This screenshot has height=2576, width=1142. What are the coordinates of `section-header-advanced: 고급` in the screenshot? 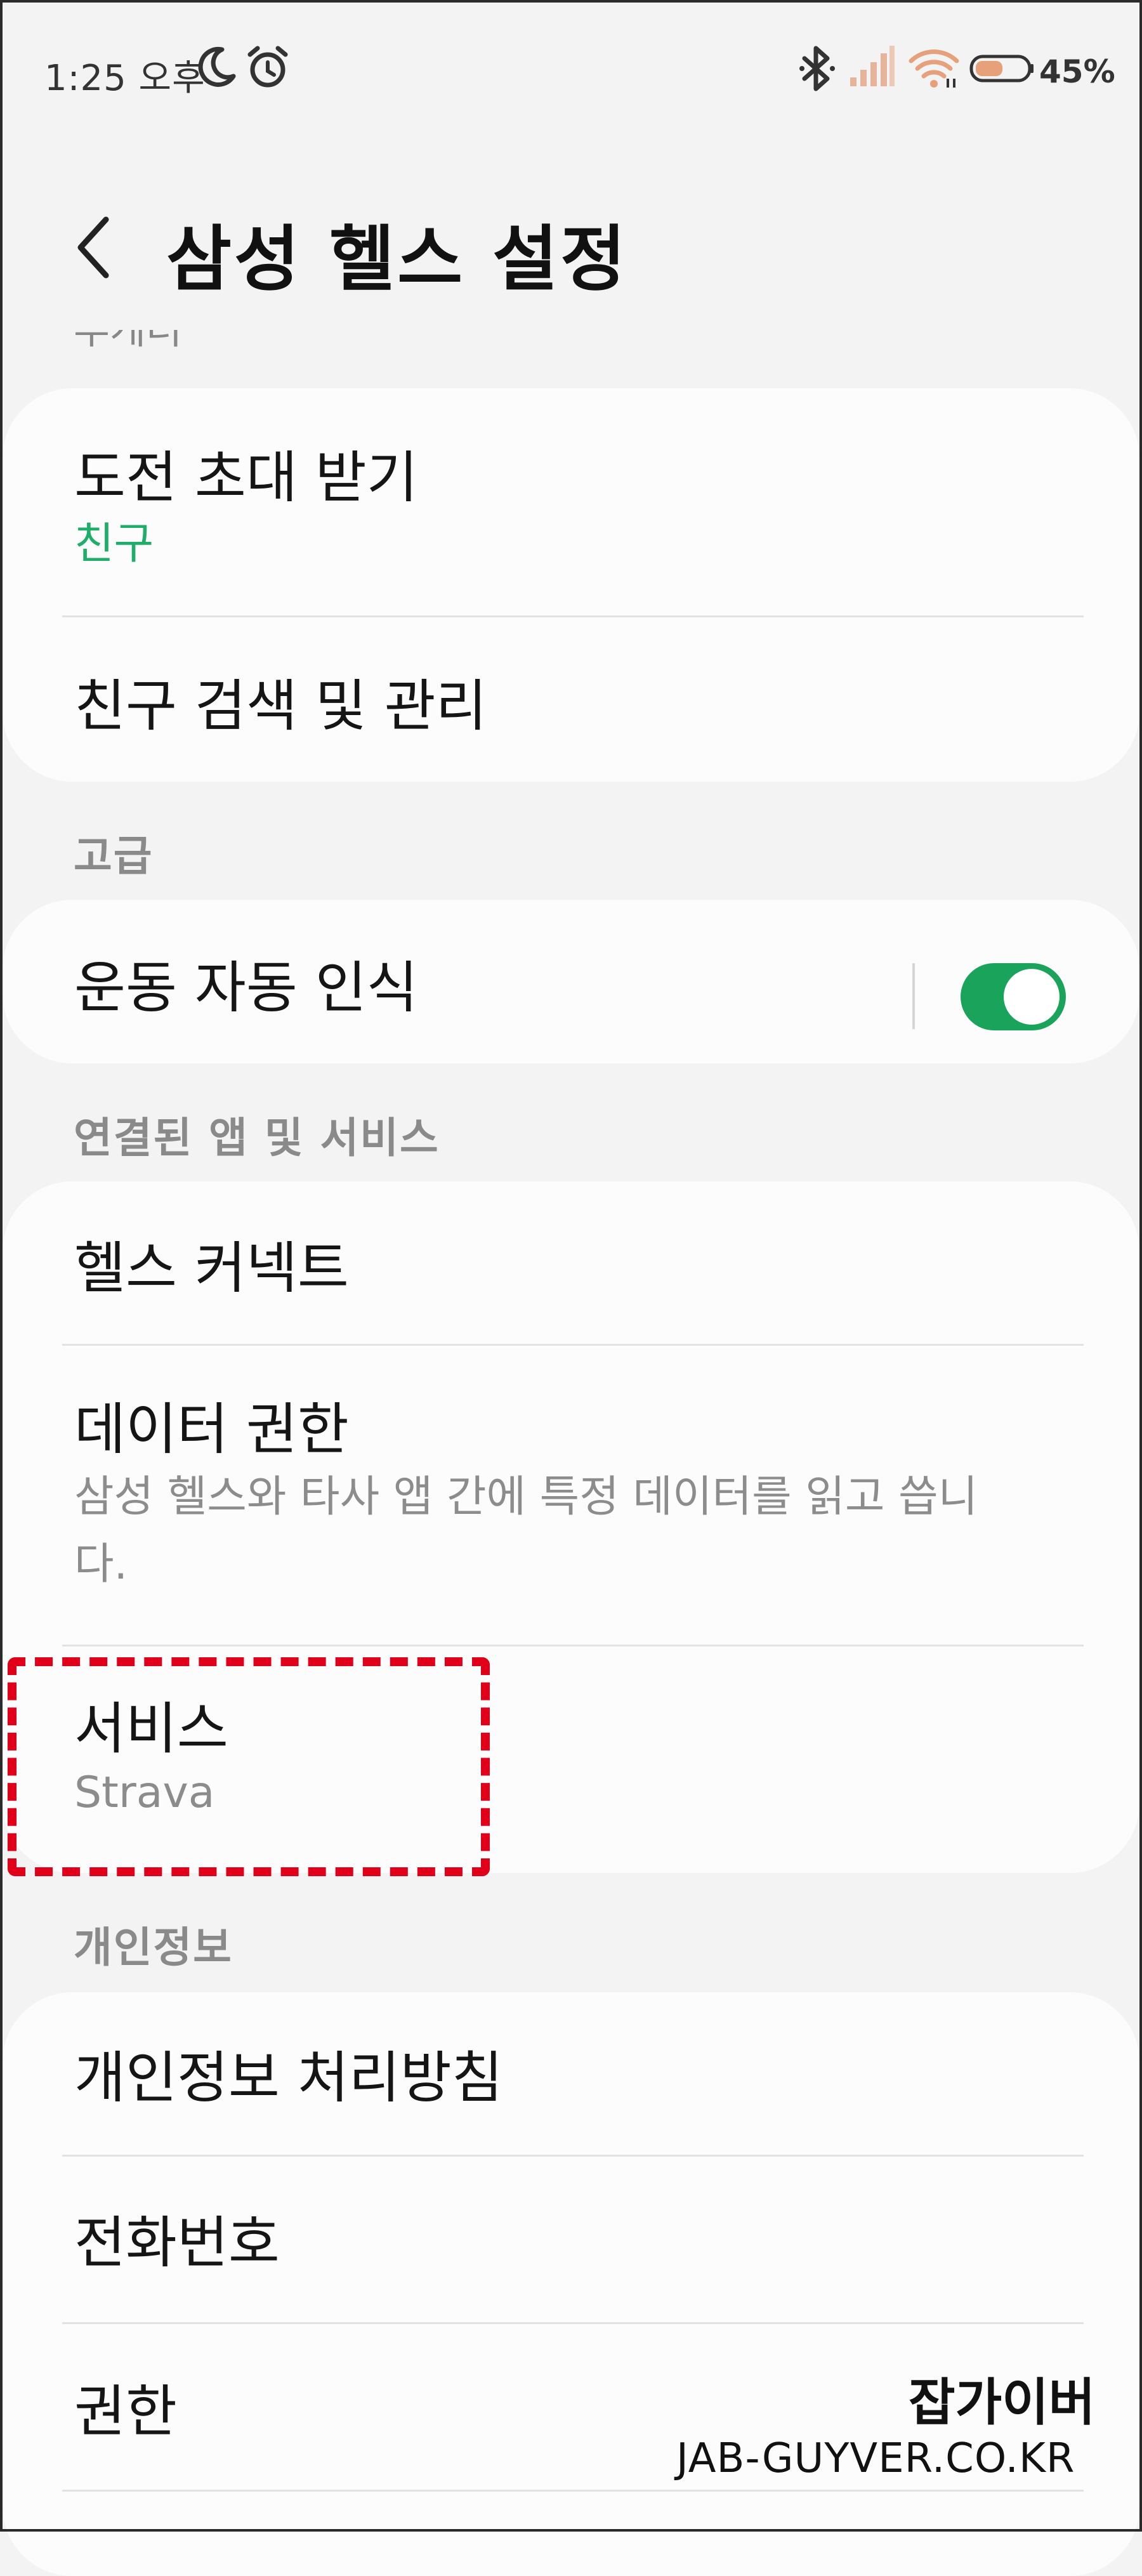 It's located at (114, 856).